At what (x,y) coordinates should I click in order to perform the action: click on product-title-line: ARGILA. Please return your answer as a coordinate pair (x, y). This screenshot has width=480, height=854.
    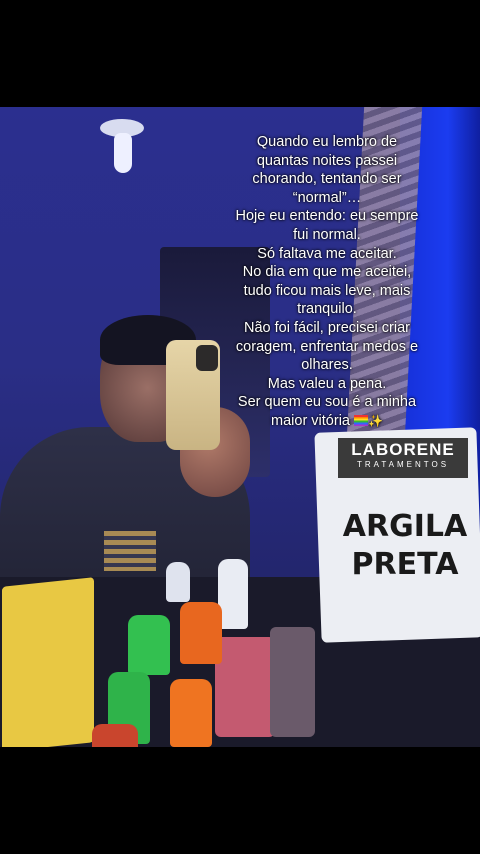
    Looking at the image, I should click on (405, 526).